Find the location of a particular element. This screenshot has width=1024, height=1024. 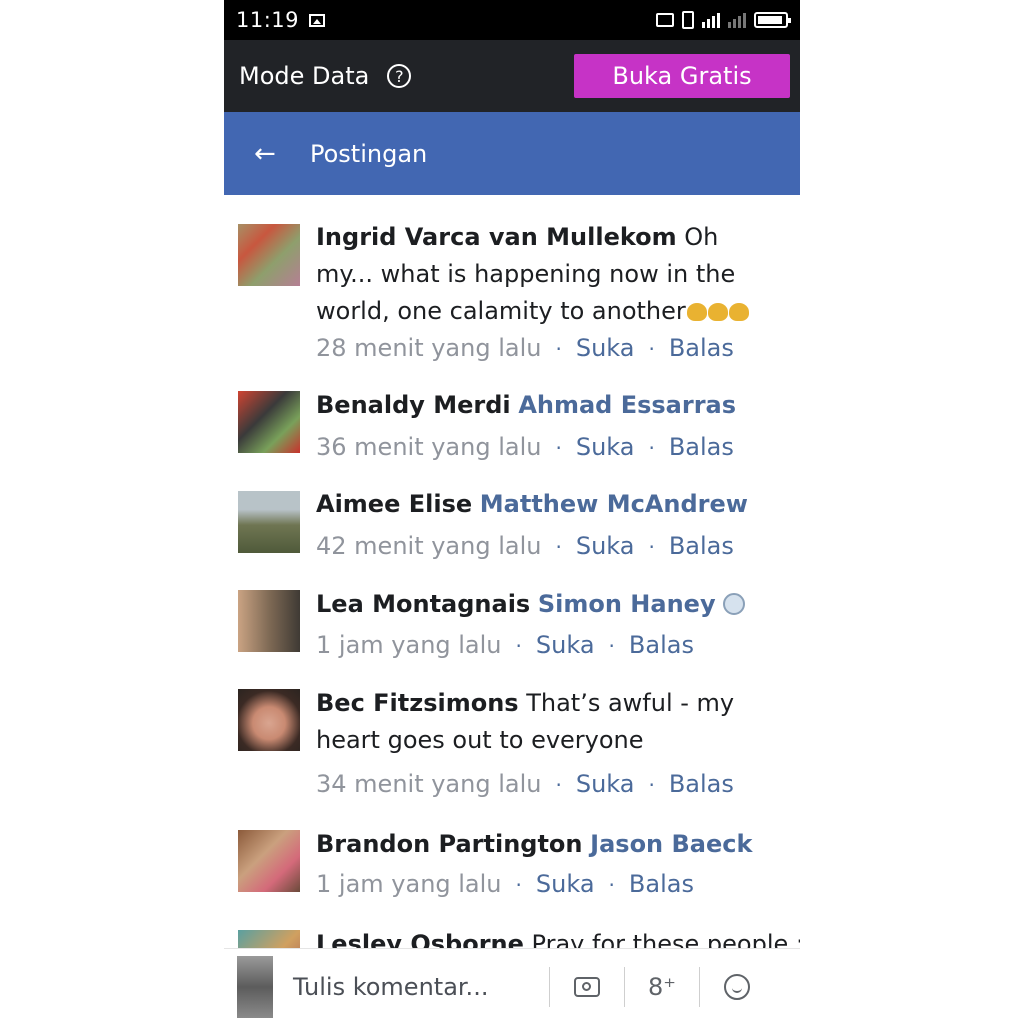

comment-meta: 28 menit yang lalu · Suka · Balas is located at coordinates (525, 348).